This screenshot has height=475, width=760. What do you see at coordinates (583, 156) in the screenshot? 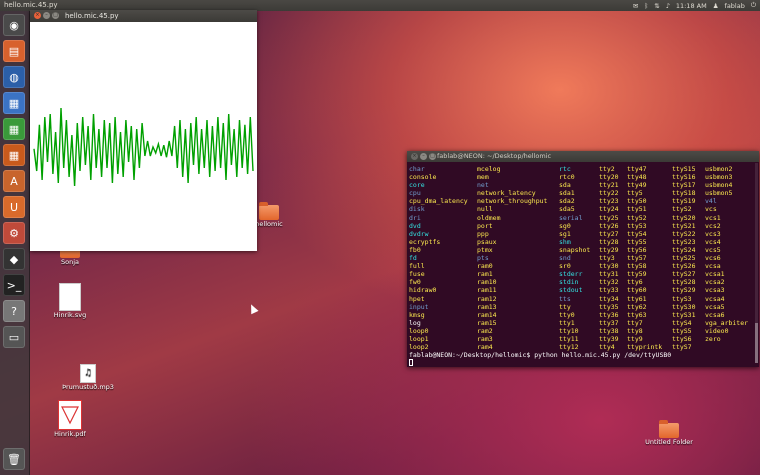
I see `terminal-titlebar: × – □ fablab@NEON: ~/Desktop/hellomic` at bounding box center [583, 156].